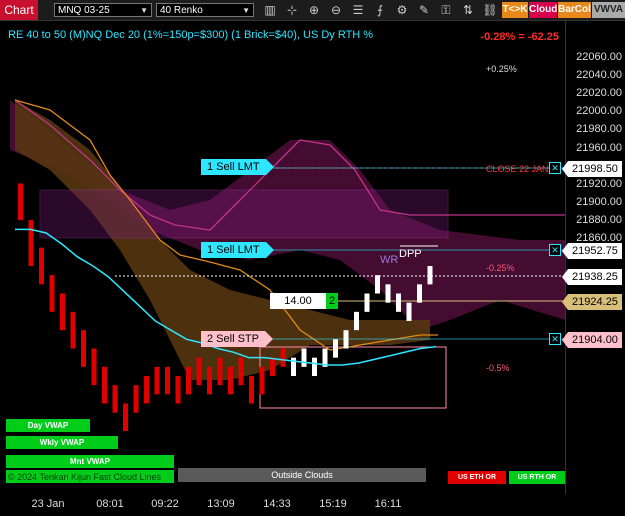 The height and width of the screenshot is (516, 625). What do you see at coordinates (90, 461) in the screenshot?
I see `monthly-vwap-button: Mnt VWAP` at bounding box center [90, 461].